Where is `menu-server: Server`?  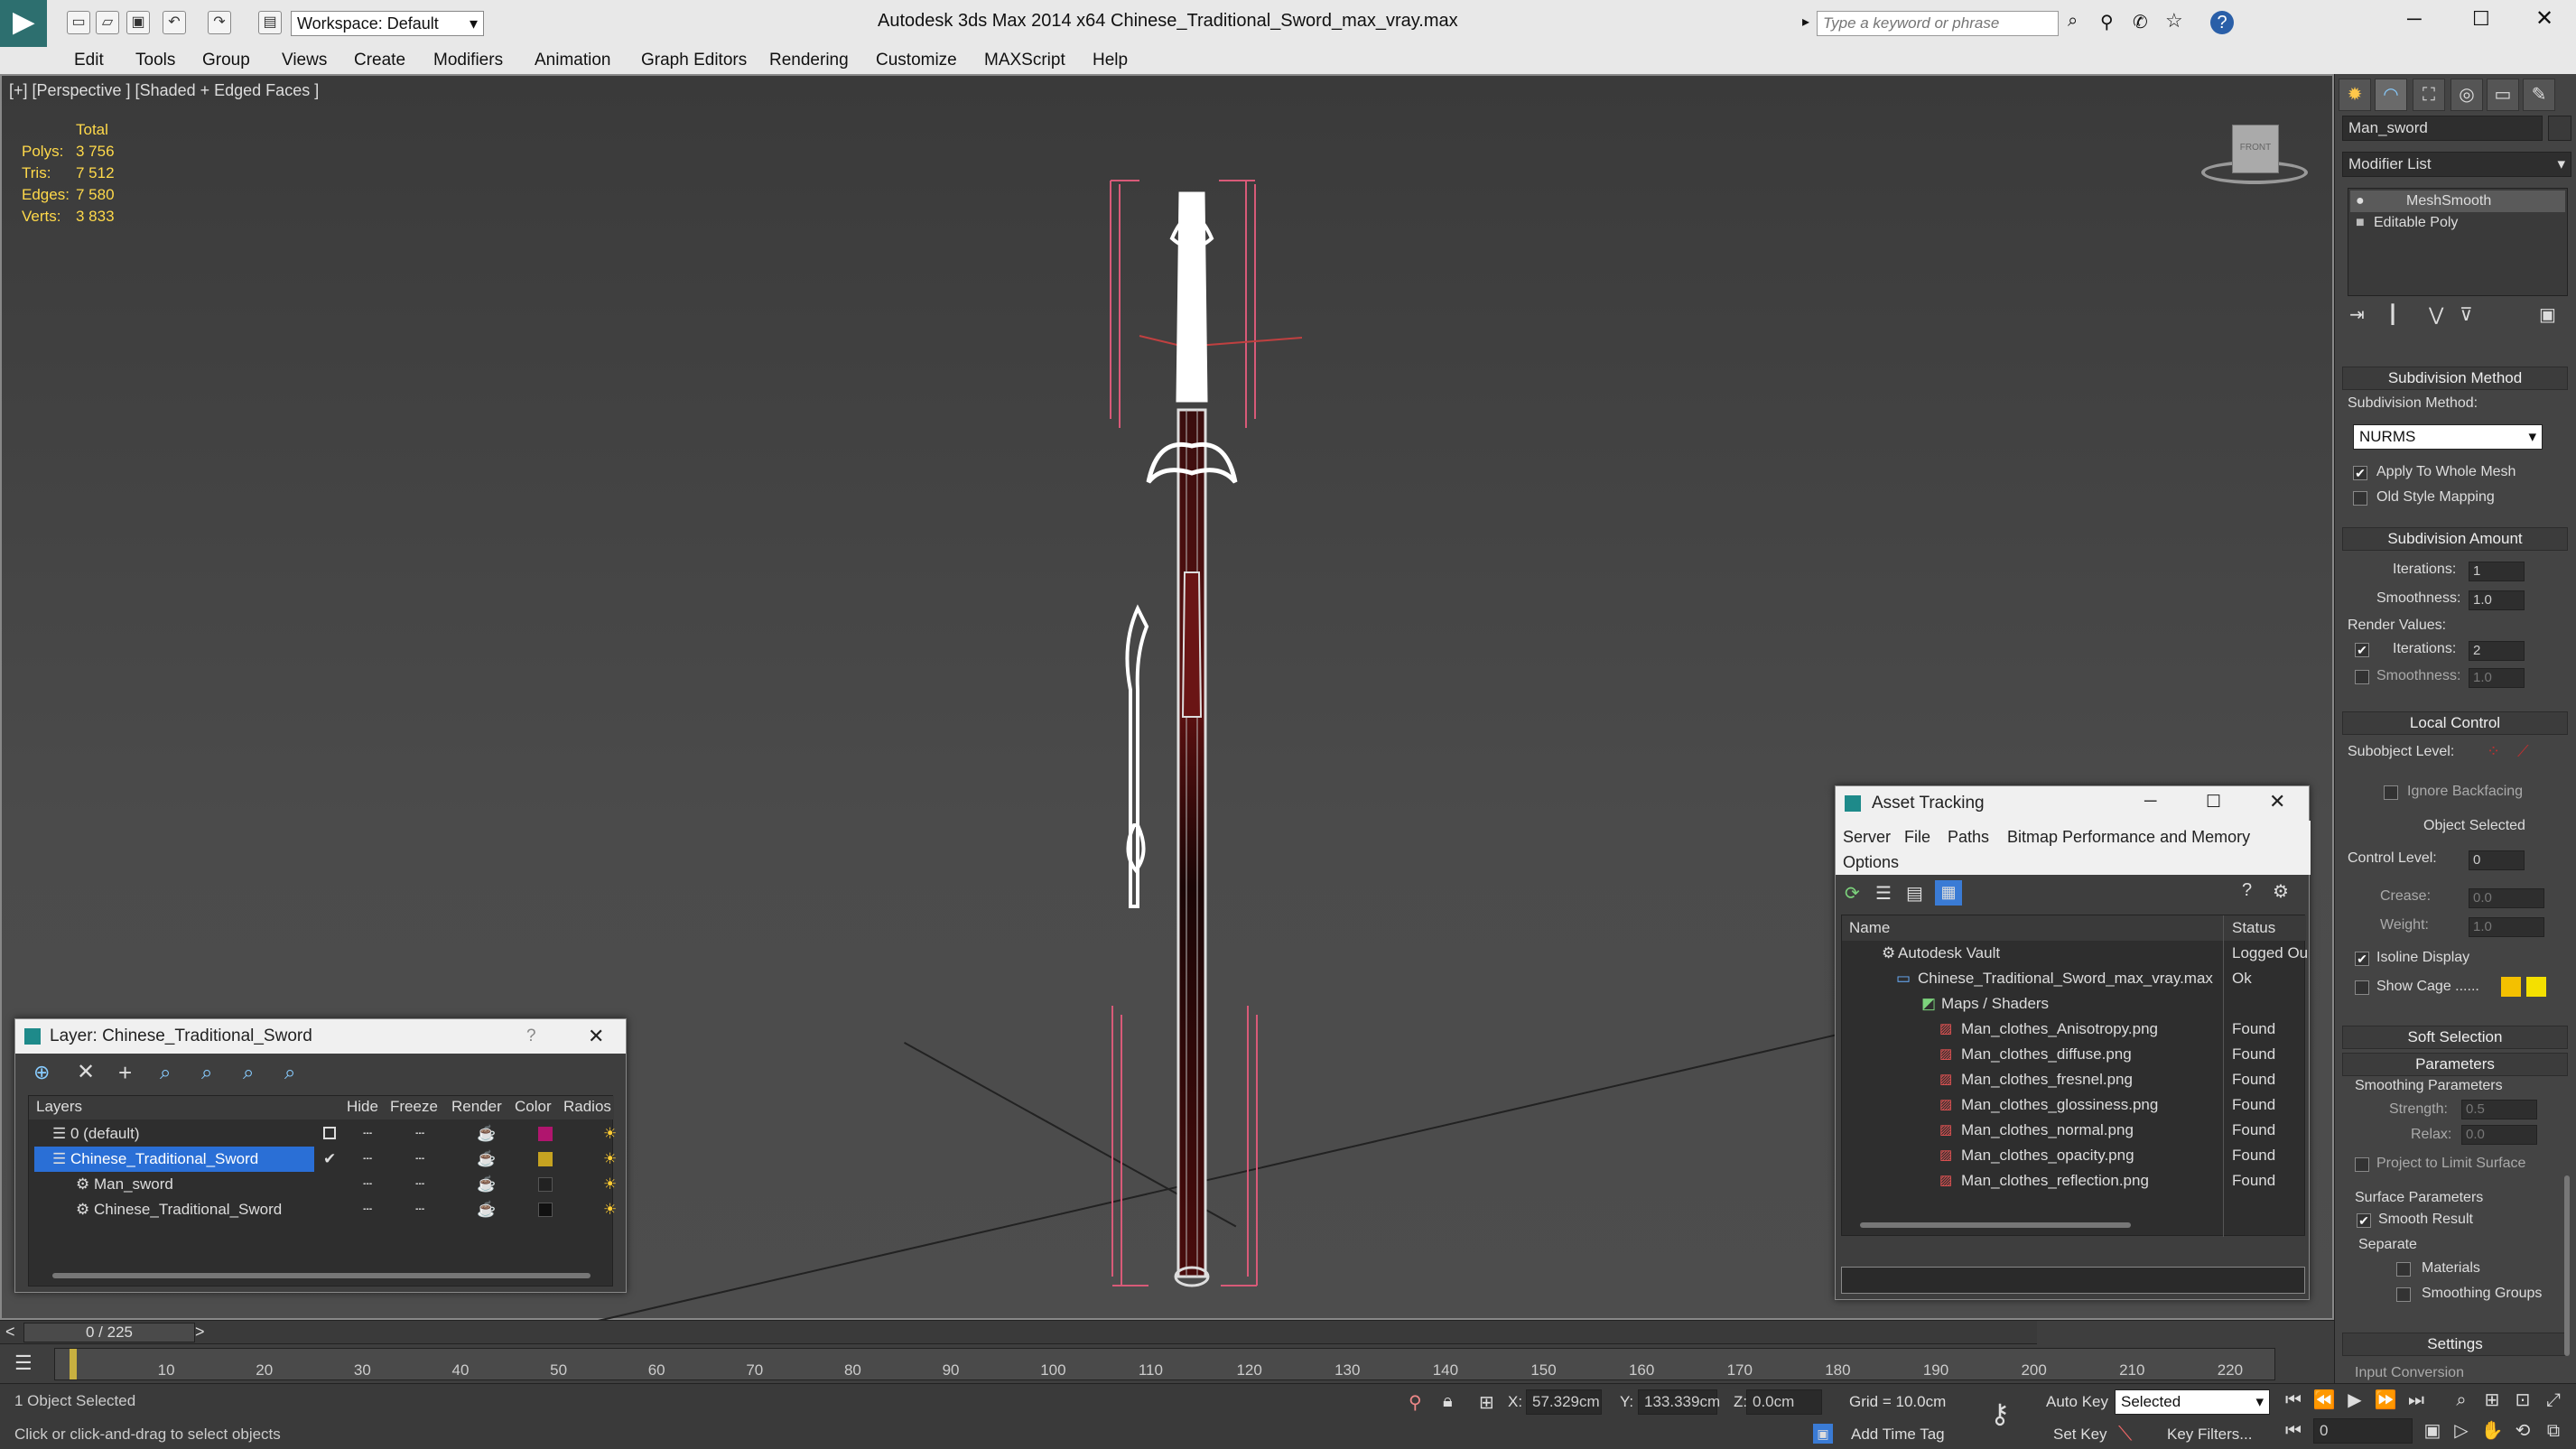 menu-server: Server is located at coordinates (1867, 837).